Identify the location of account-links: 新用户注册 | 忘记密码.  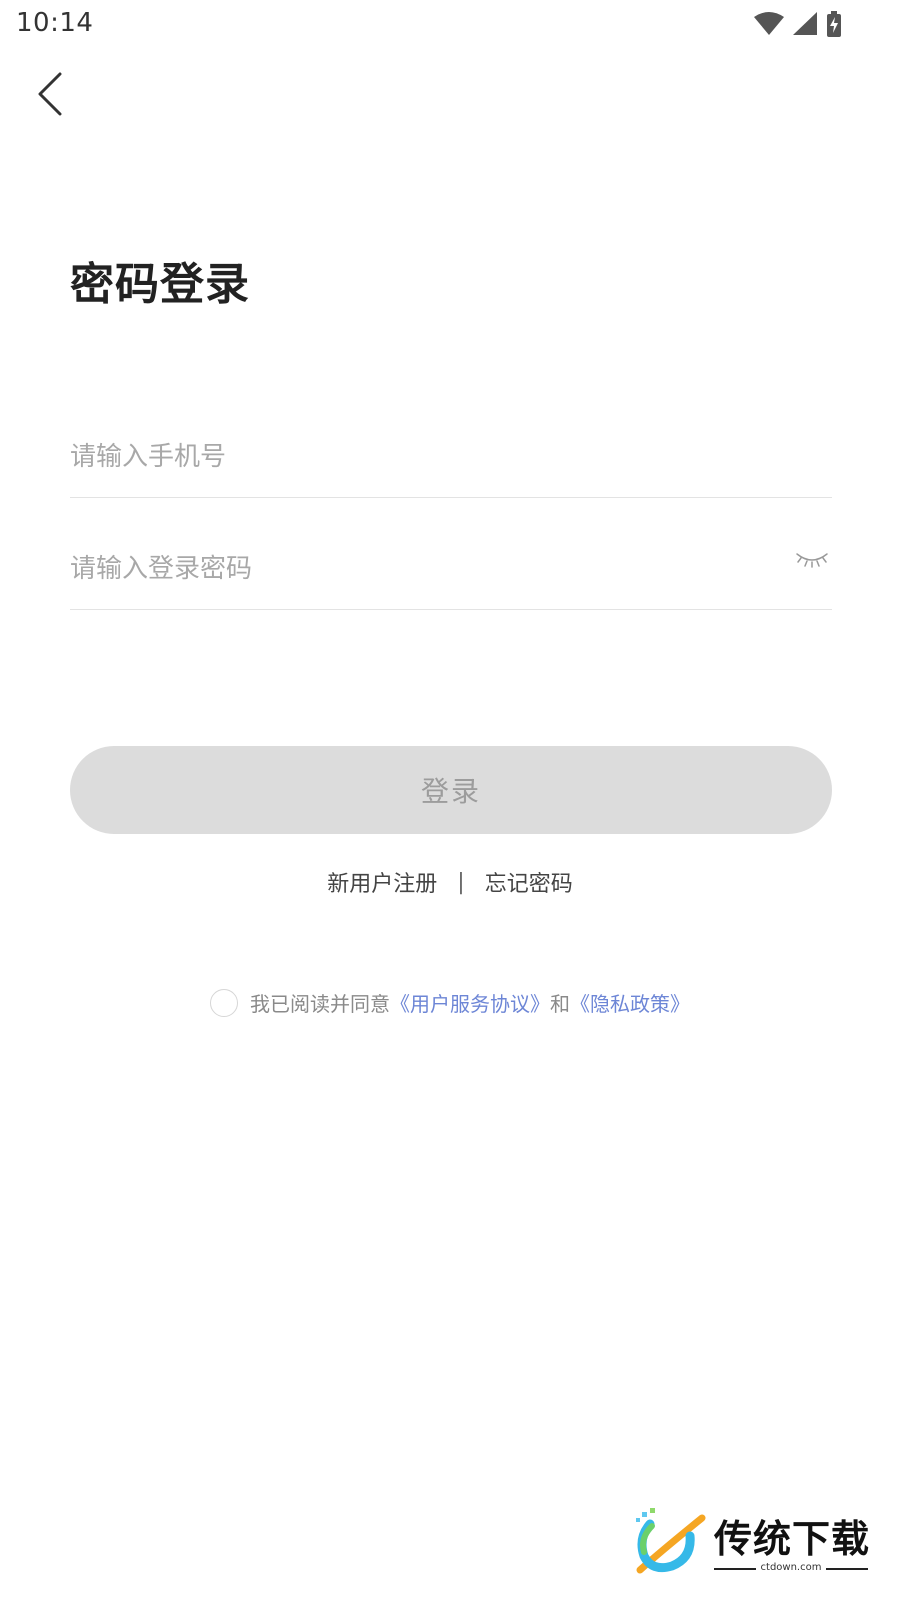
(450, 882).